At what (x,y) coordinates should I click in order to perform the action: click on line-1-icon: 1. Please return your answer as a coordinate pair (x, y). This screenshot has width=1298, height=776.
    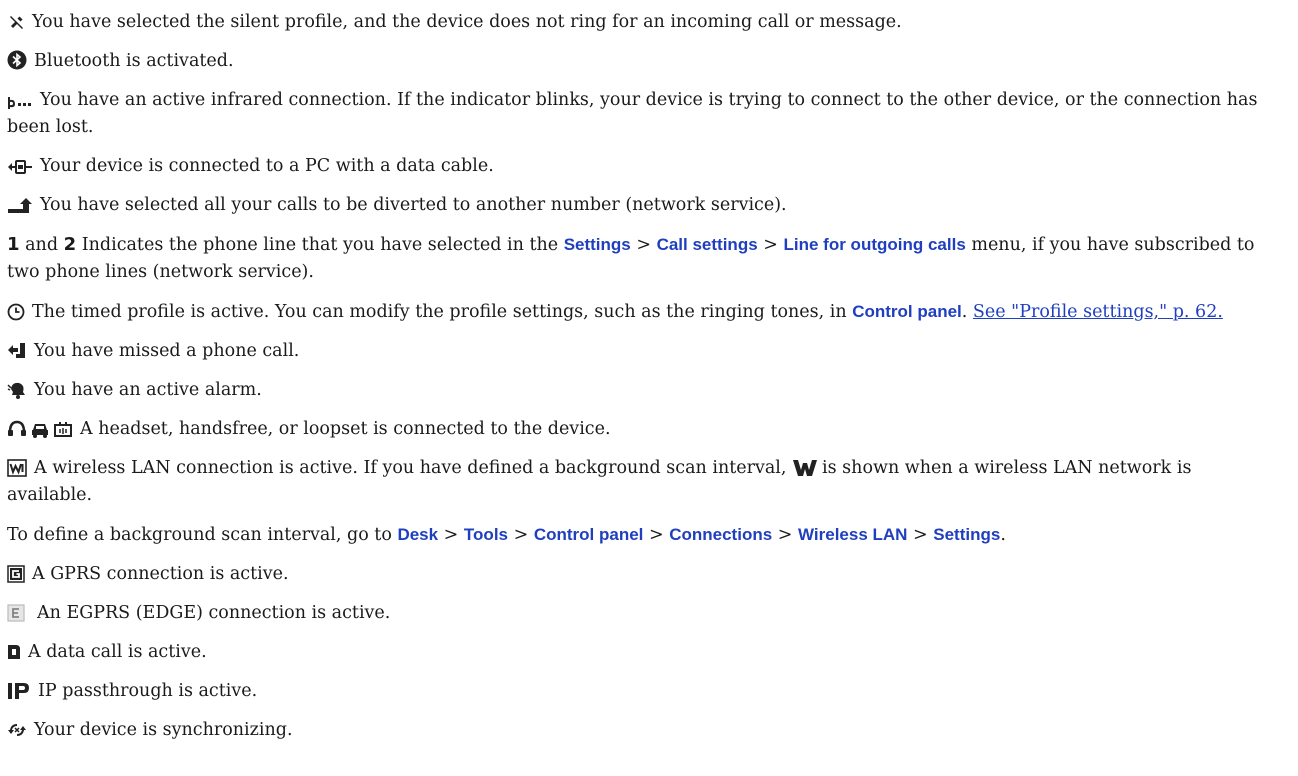
    Looking at the image, I should click on (13, 244).